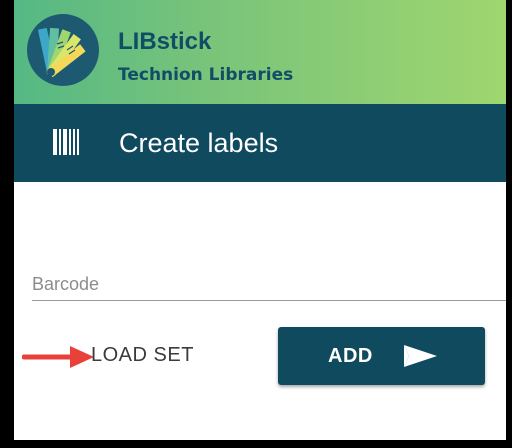  What do you see at coordinates (199, 143) in the screenshot?
I see `page-title: Create labels` at bounding box center [199, 143].